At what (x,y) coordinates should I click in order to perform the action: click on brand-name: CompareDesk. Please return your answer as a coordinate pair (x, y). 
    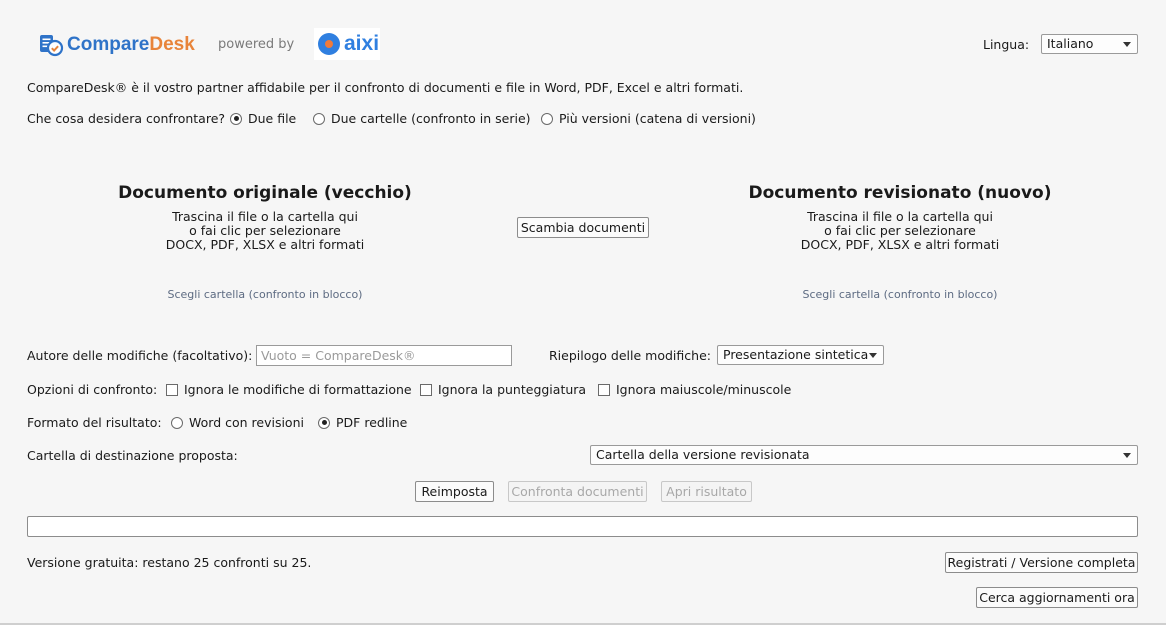
    Looking at the image, I should click on (131, 44).